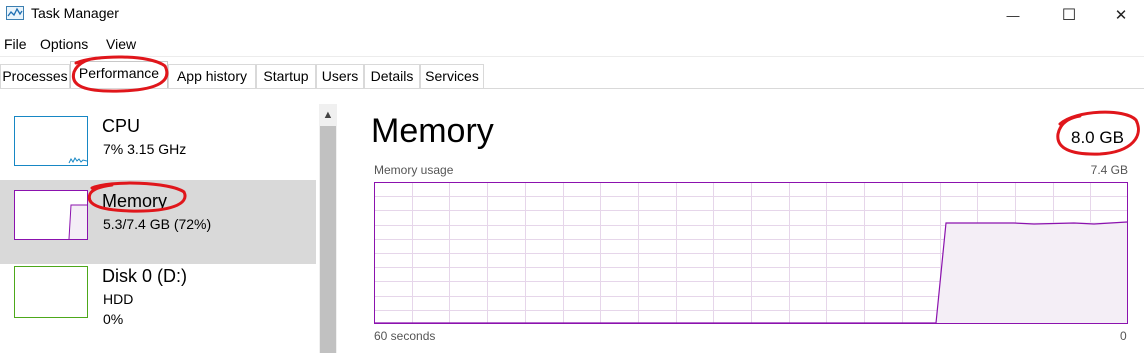  Describe the element at coordinates (572, 88) in the screenshot. I see `tabs-divider` at that location.